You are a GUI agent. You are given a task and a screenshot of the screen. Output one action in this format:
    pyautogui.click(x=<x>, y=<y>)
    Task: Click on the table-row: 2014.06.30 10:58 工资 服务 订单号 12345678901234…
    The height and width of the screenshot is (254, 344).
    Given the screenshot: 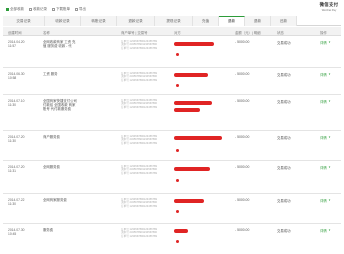 What is the action you would take?
    pyautogui.click(x=172, y=81)
    